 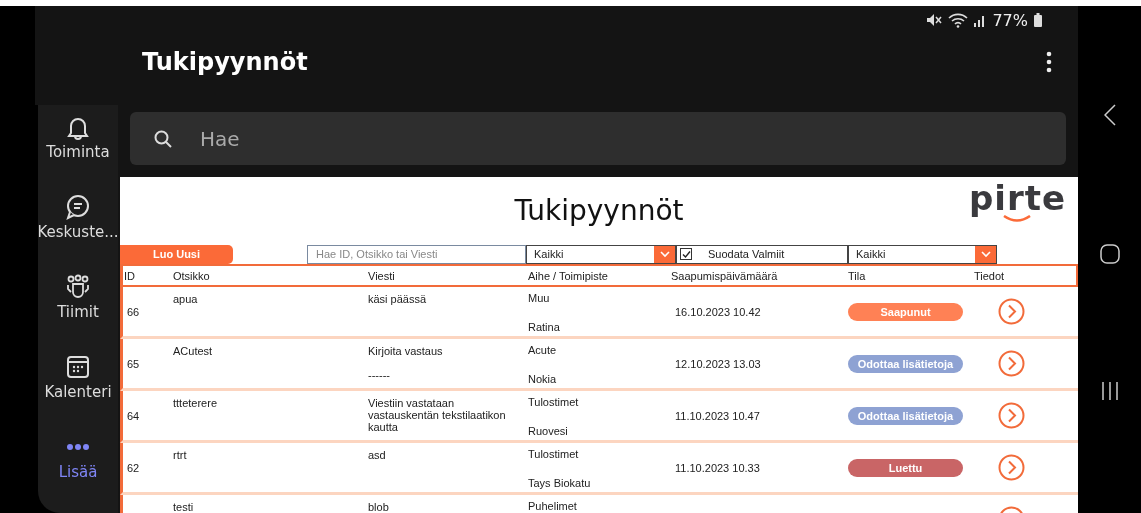 What do you see at coordinates (725, 275) in the screenshot?
I see `column-header: Saapumispäivämäärä` at bounding box center [725, 275].